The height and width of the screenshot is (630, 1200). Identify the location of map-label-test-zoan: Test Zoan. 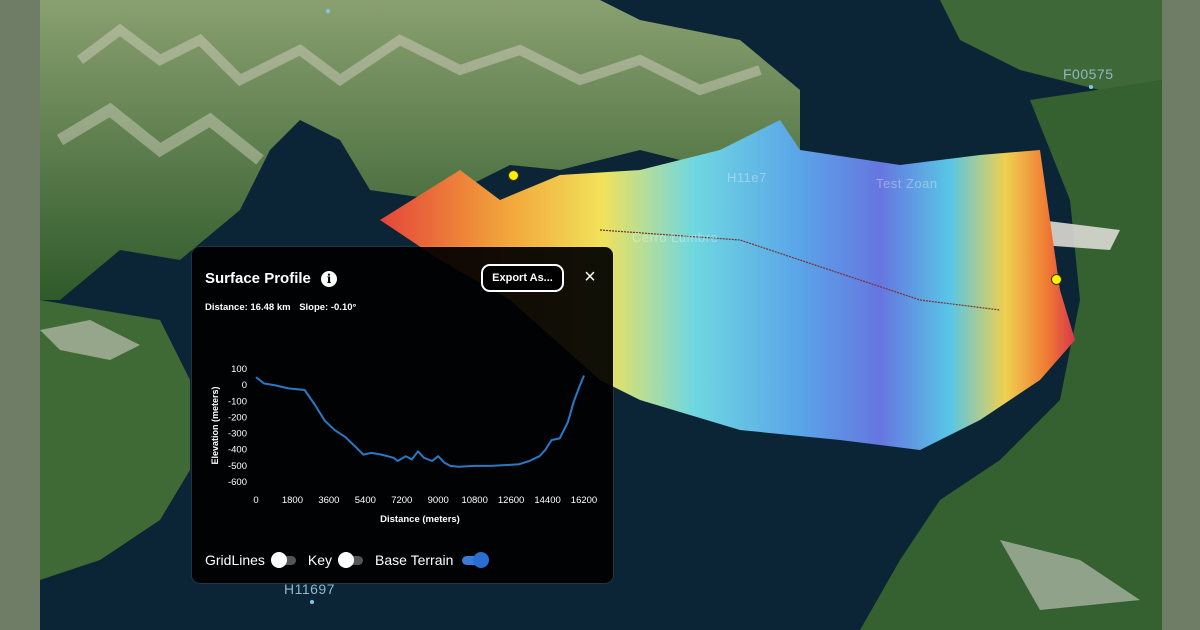
(907, 183).